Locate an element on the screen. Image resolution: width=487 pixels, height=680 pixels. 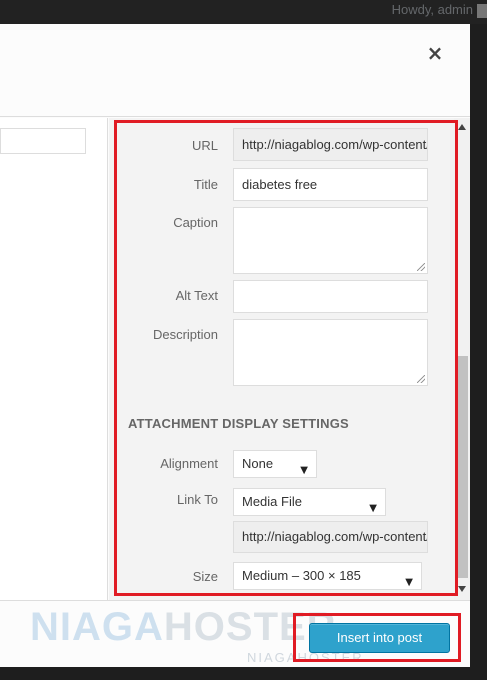
alignment-value: None is located at coordinates (258, 463).